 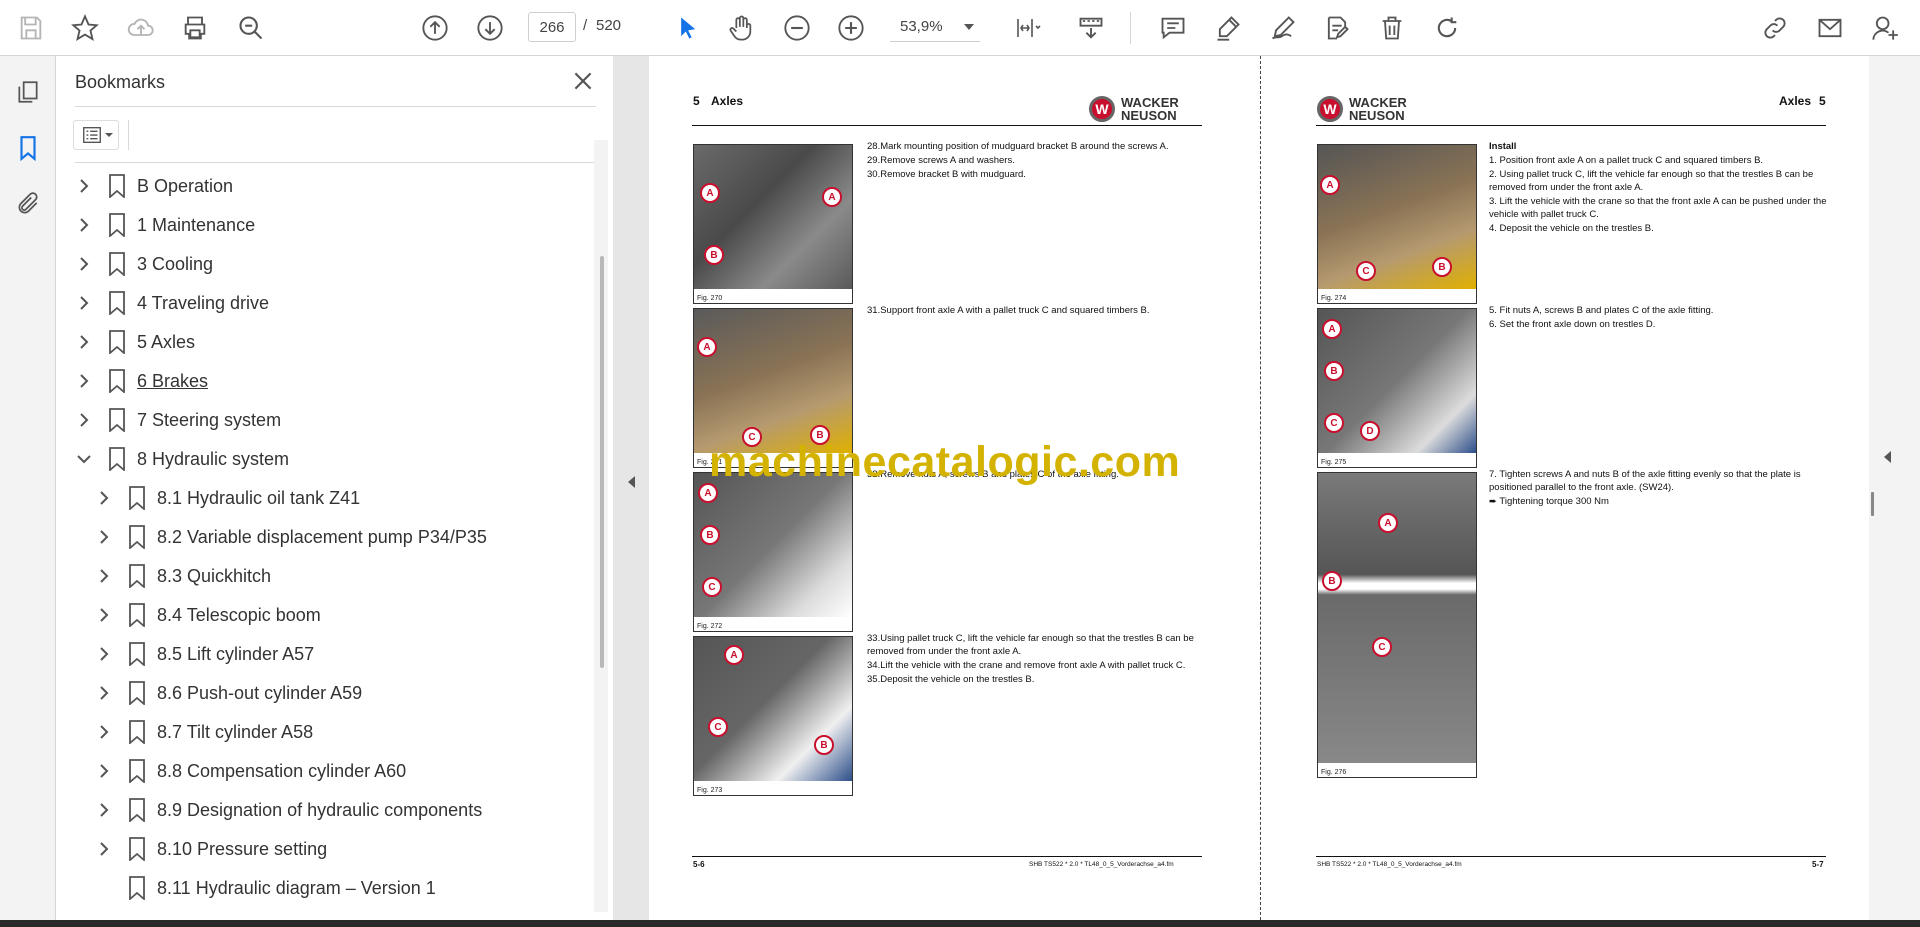 What do you see at coordinates (1885, 28) in the screenshot?
I see `add-user-icon` at bounding box center [1885, 28].